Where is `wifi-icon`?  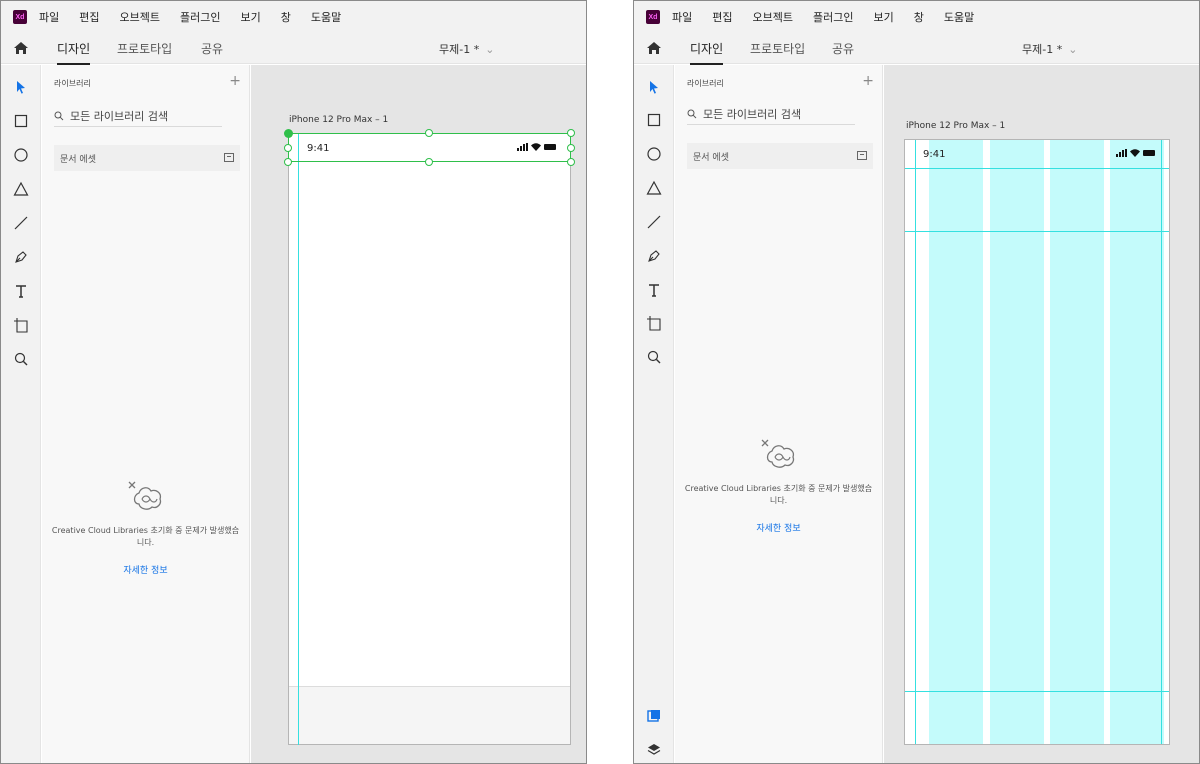 wifi-icon is located at coordinates (1135, 153).